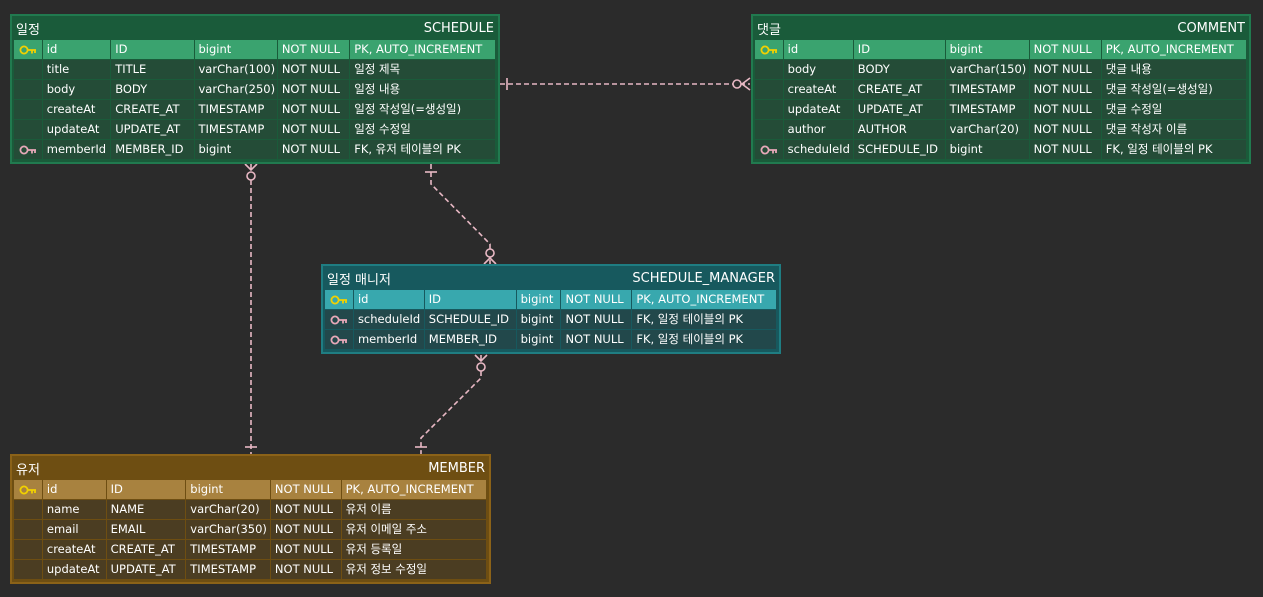 The height and width of the screenshot is (597, 1263). I want to click on table-name: SCHEDULE_MANAGER, so click(703, 278).